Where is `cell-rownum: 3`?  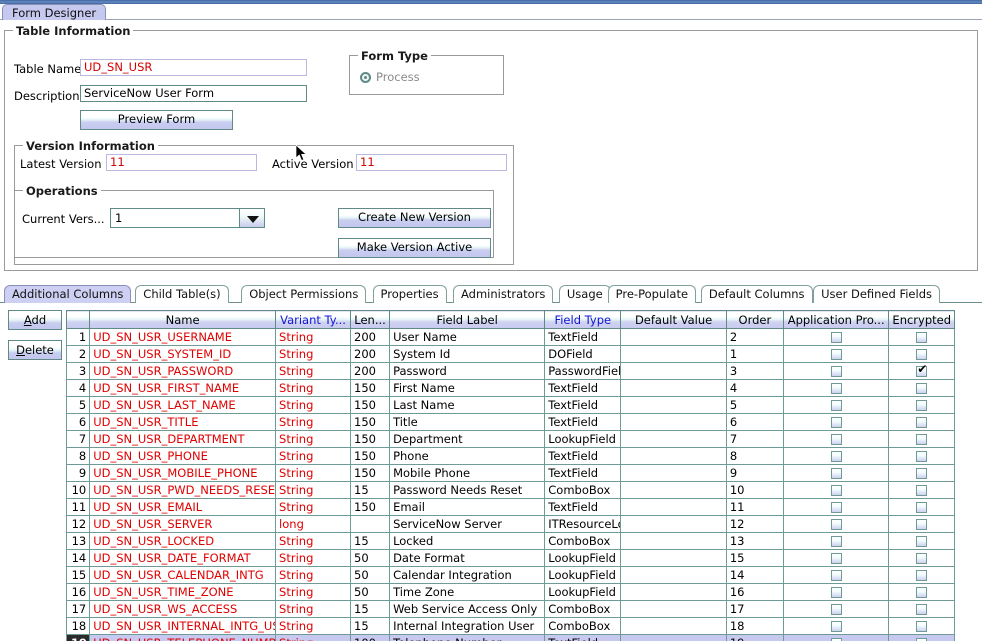 cell-rownum: 3 is located at coordinates (78, 371).